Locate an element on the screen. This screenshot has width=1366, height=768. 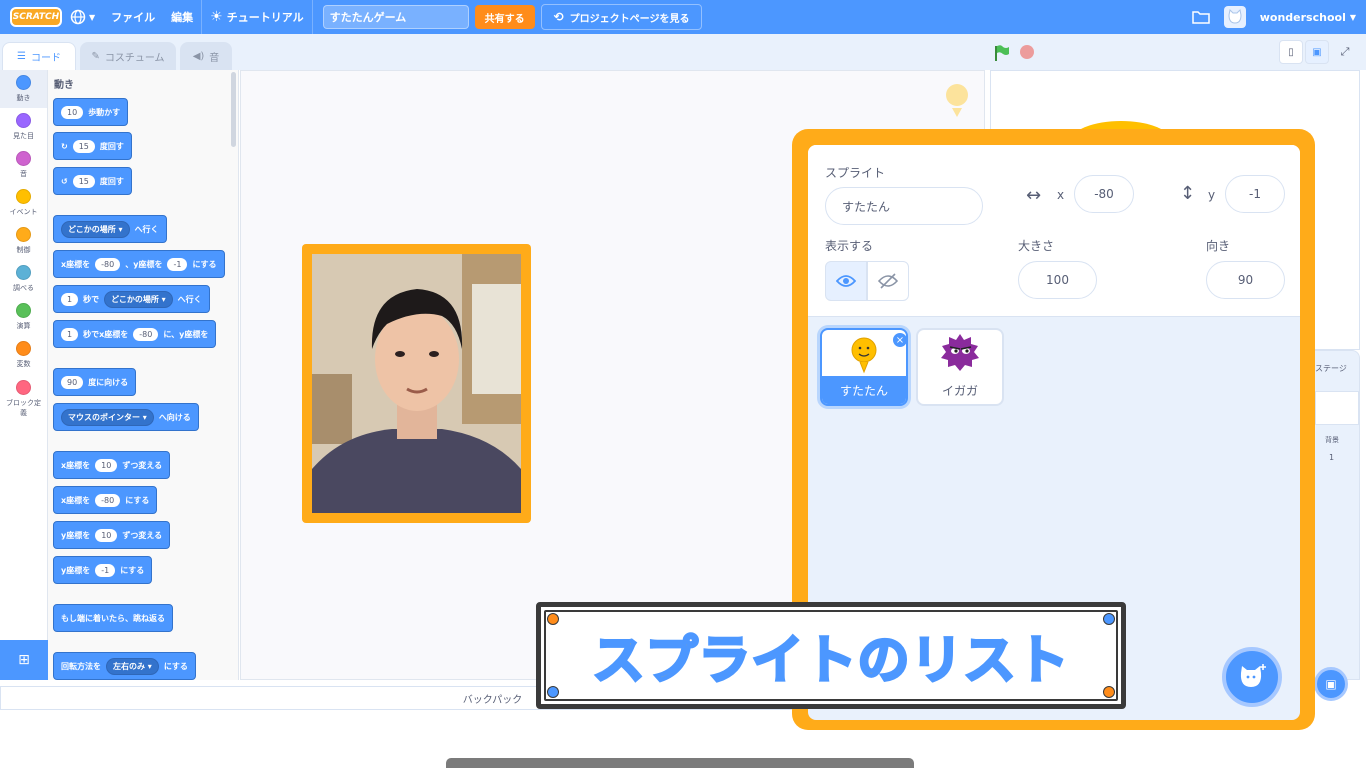
block-dropdown: 左右のみ ▾ is located at coordinates (132, 666).